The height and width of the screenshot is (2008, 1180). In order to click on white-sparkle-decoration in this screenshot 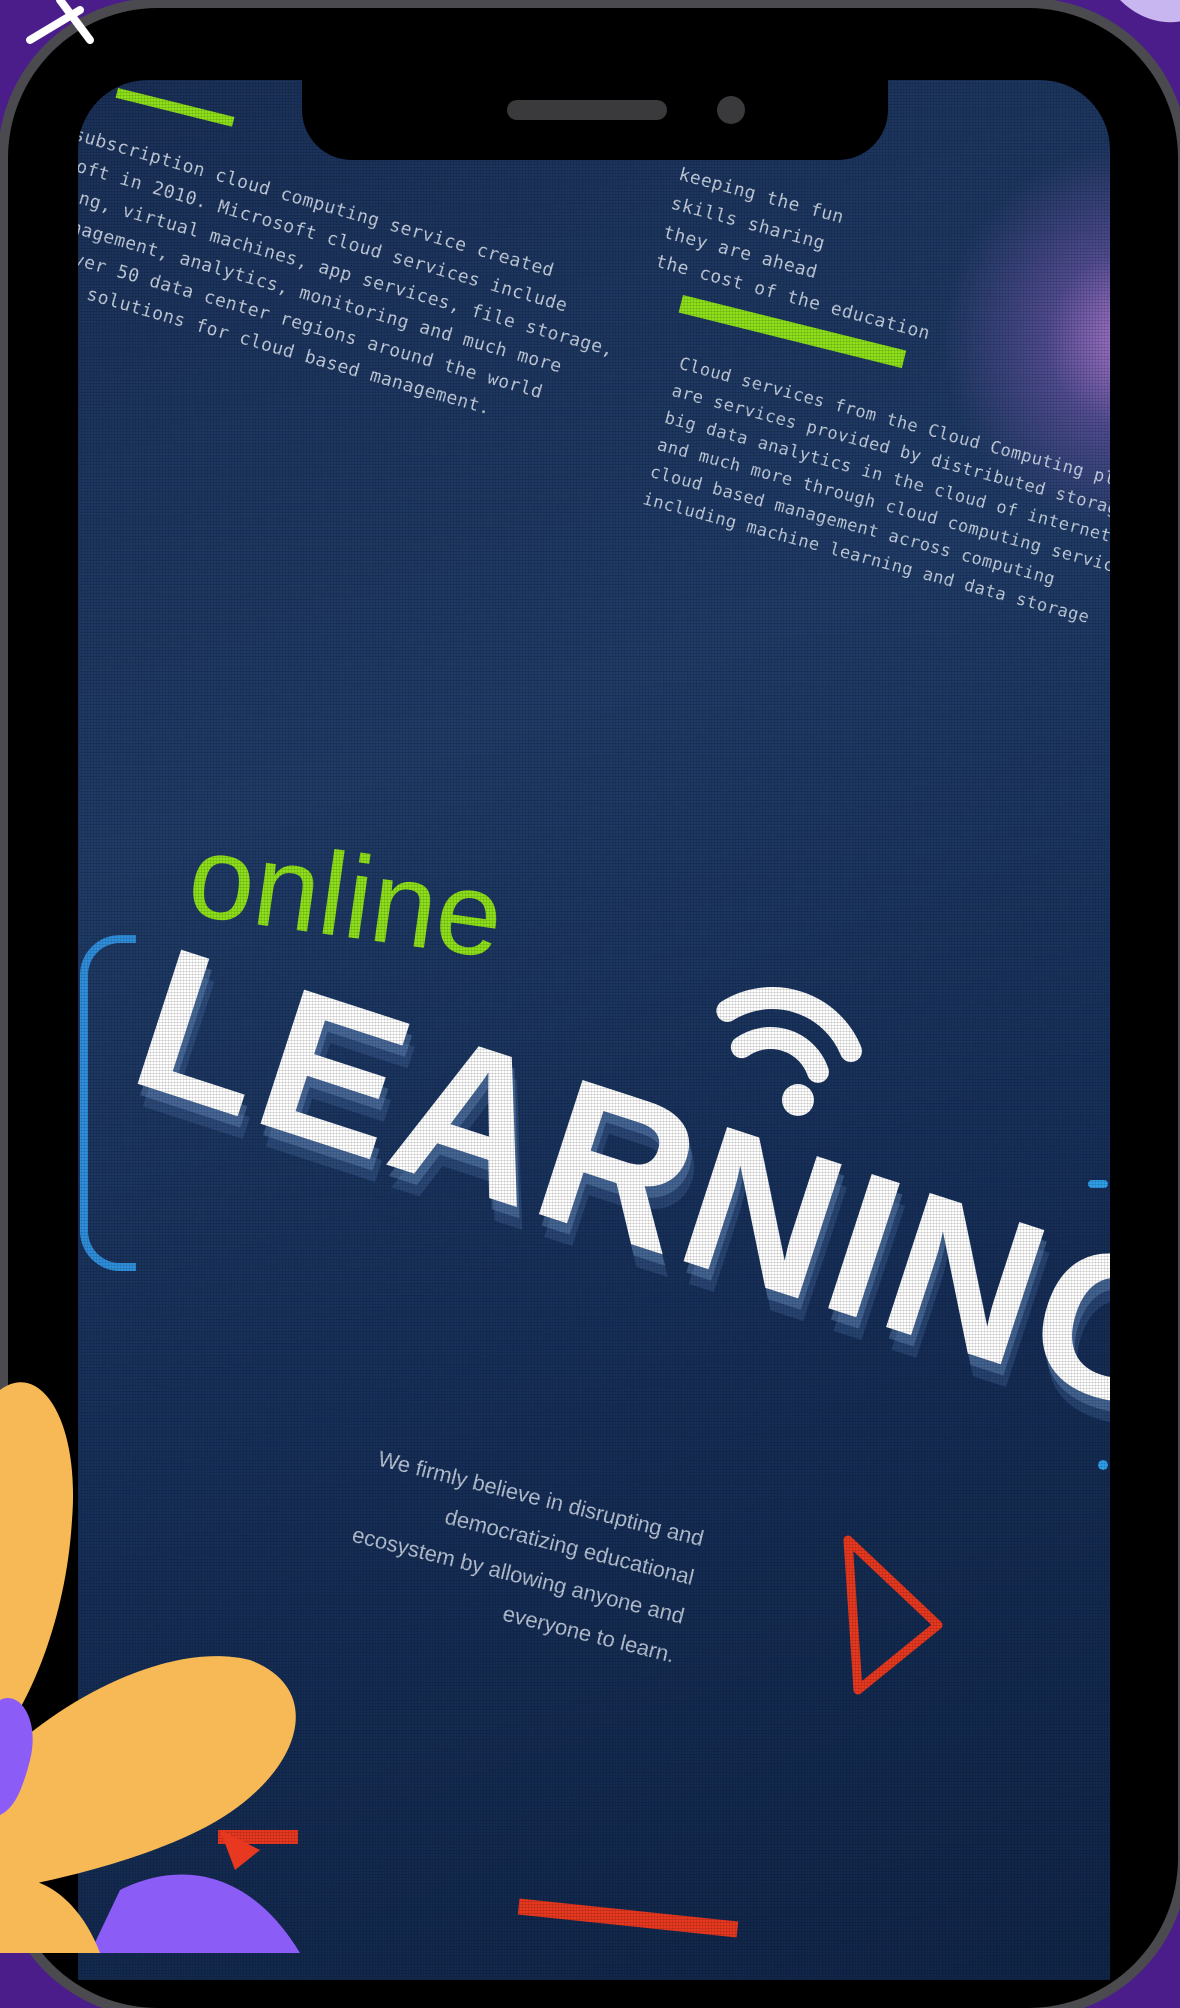, I will do `click(60, 22)`.